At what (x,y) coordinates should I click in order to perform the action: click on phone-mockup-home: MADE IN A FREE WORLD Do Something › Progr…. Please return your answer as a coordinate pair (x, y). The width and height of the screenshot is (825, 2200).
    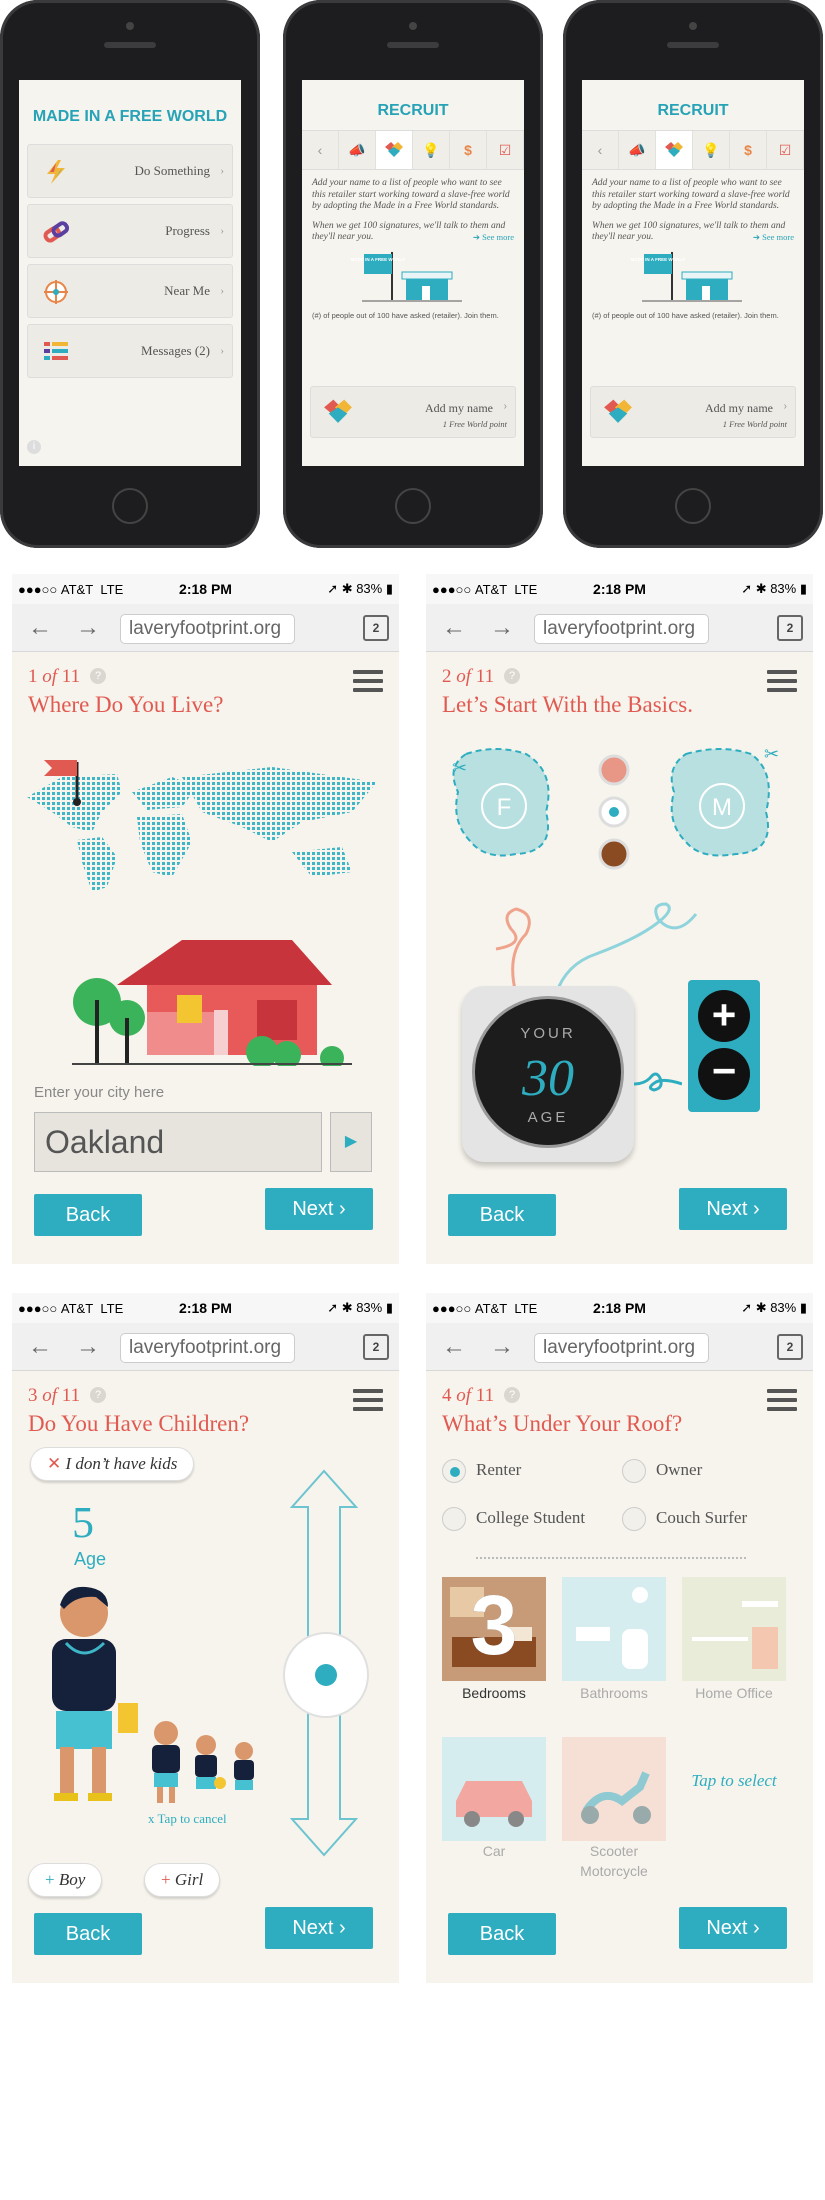
    Looking at the image, I should click on (130, 274).